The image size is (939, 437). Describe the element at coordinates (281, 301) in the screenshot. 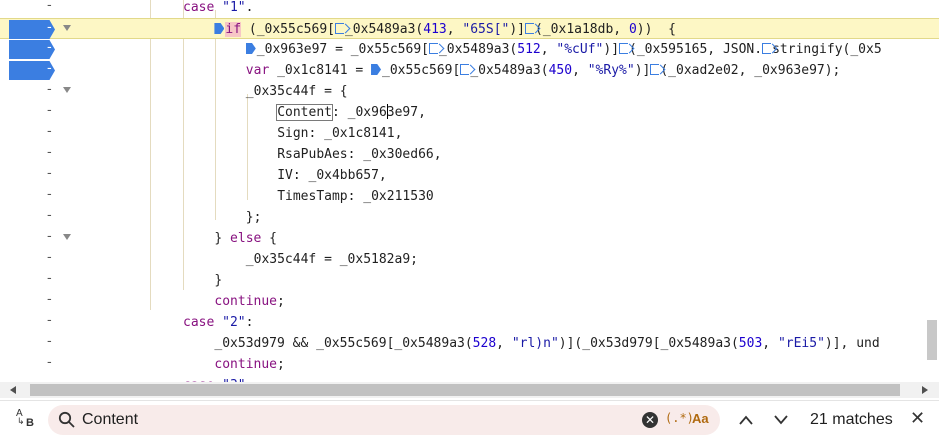

I see `code-token: ;` at that location.